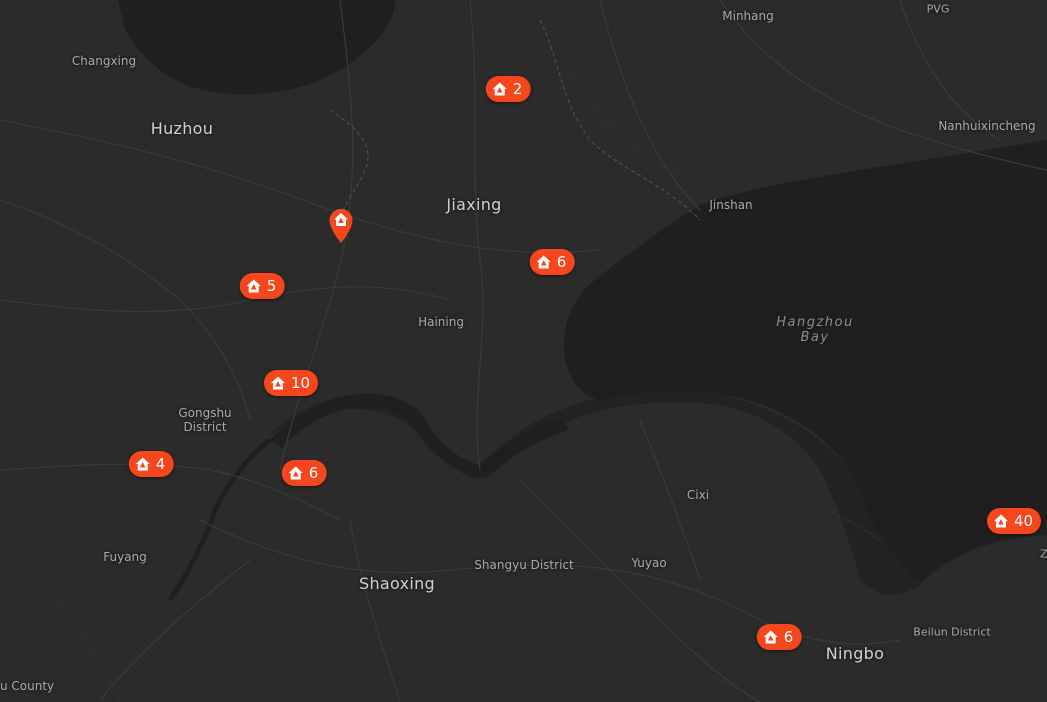 This screenshot has width=1047, height=702. I want to click on place-label-changxing: Changxing, so click(104, 61).